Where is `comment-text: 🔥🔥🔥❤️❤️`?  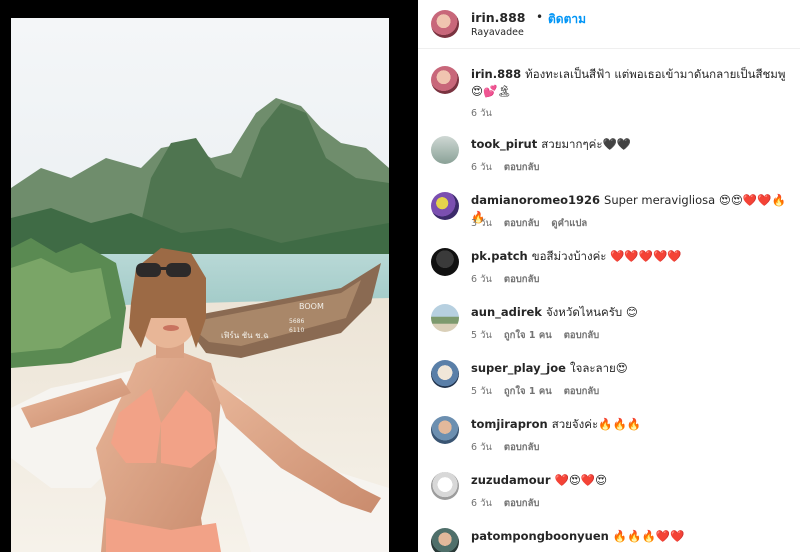 comment-text: 🔥🔥🔥❤️❤️ is located at coordinates (648, 536).